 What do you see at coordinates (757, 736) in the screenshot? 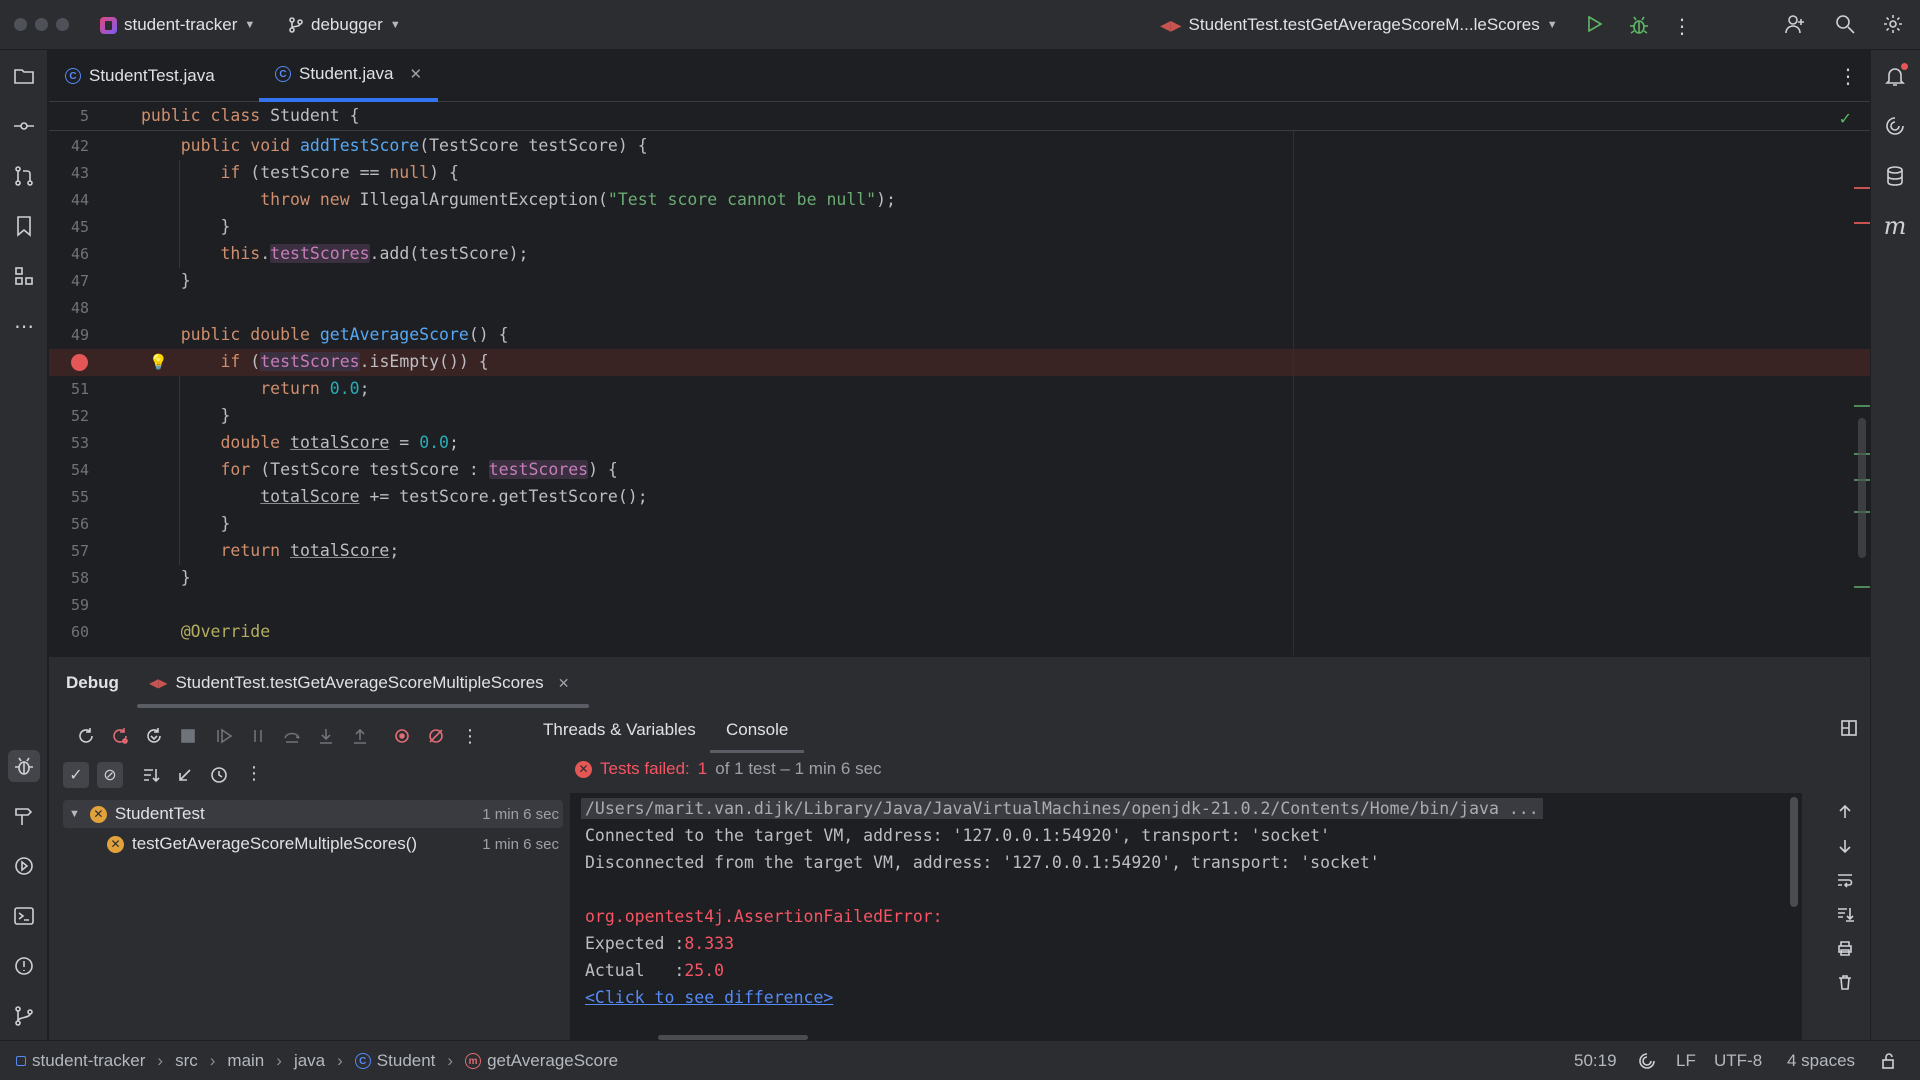
I see `tab-console: Console` at bounding box center [757, 736].